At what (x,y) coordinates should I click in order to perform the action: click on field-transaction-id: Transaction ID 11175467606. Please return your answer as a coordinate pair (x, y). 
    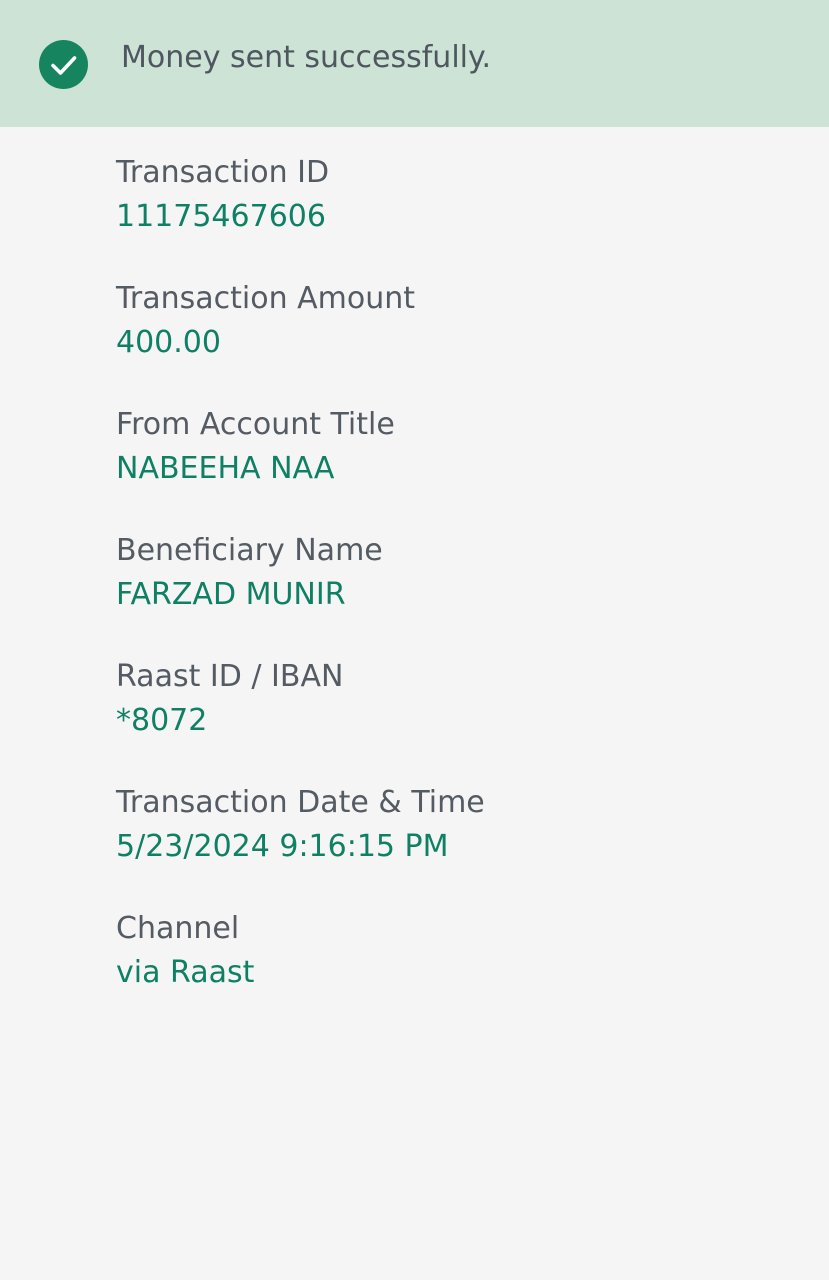
    Looking at the image, I should click on (456, 214).